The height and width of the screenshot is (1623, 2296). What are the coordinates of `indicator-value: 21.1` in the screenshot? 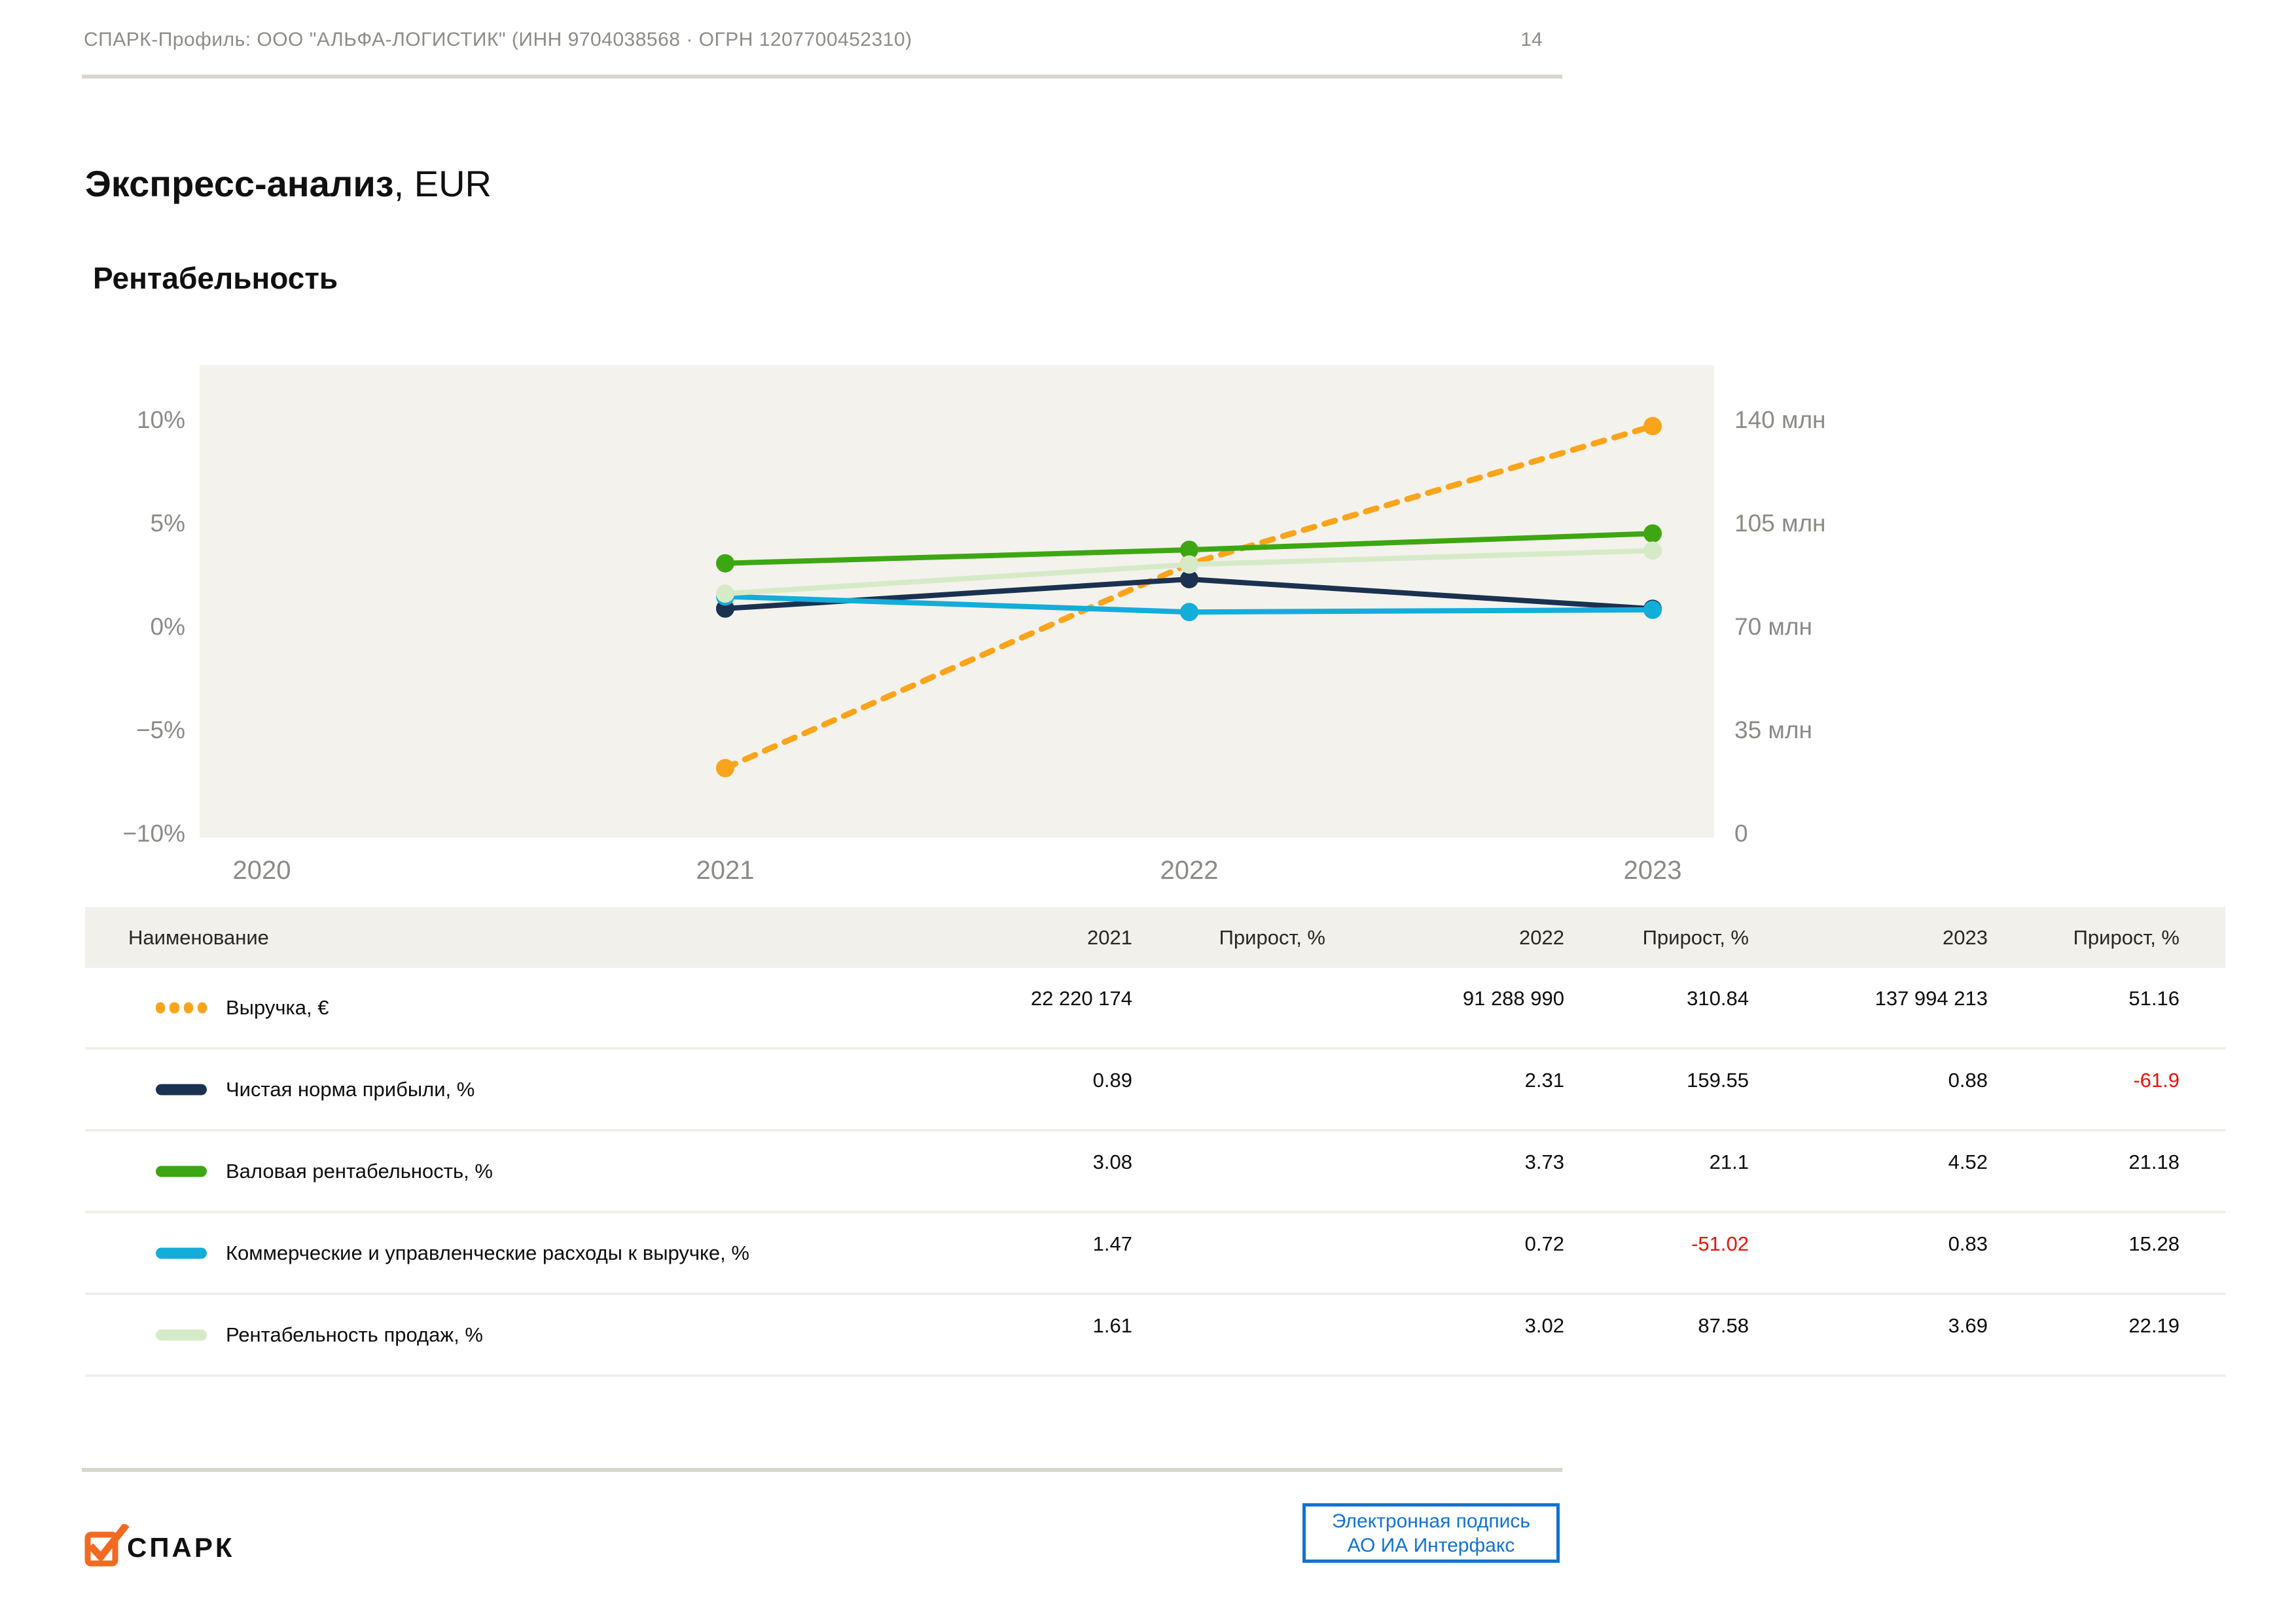 It's located at (1729, 1161).